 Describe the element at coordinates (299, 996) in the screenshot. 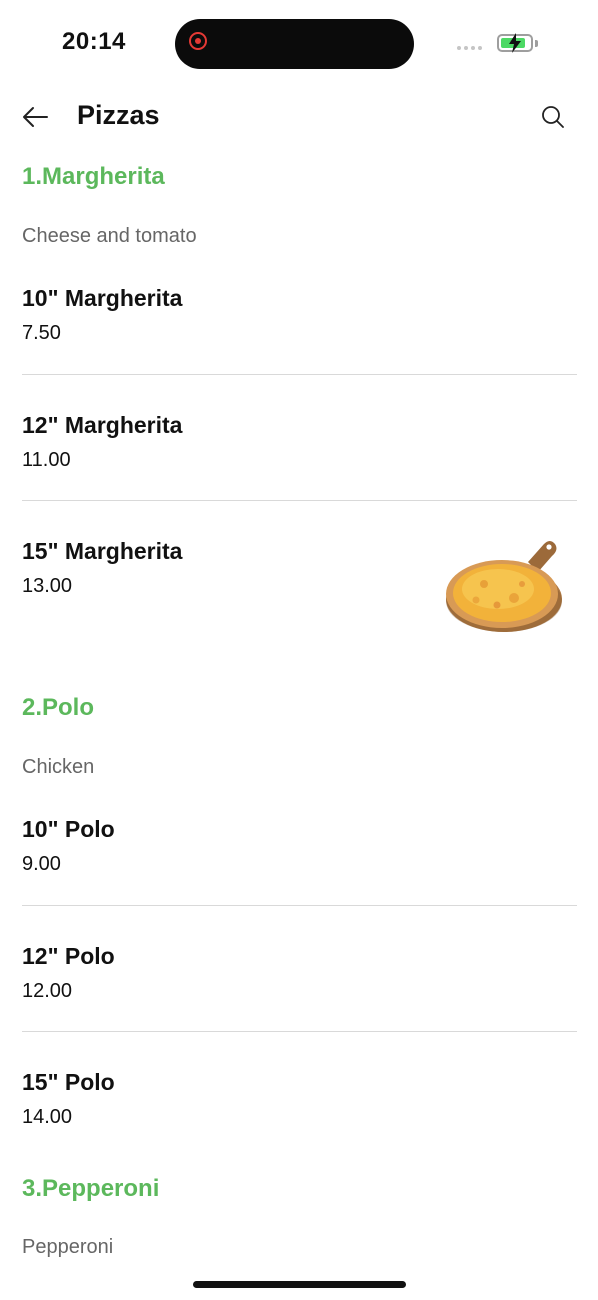

I see `menu-item: 12" Polo 12.00` at that location.